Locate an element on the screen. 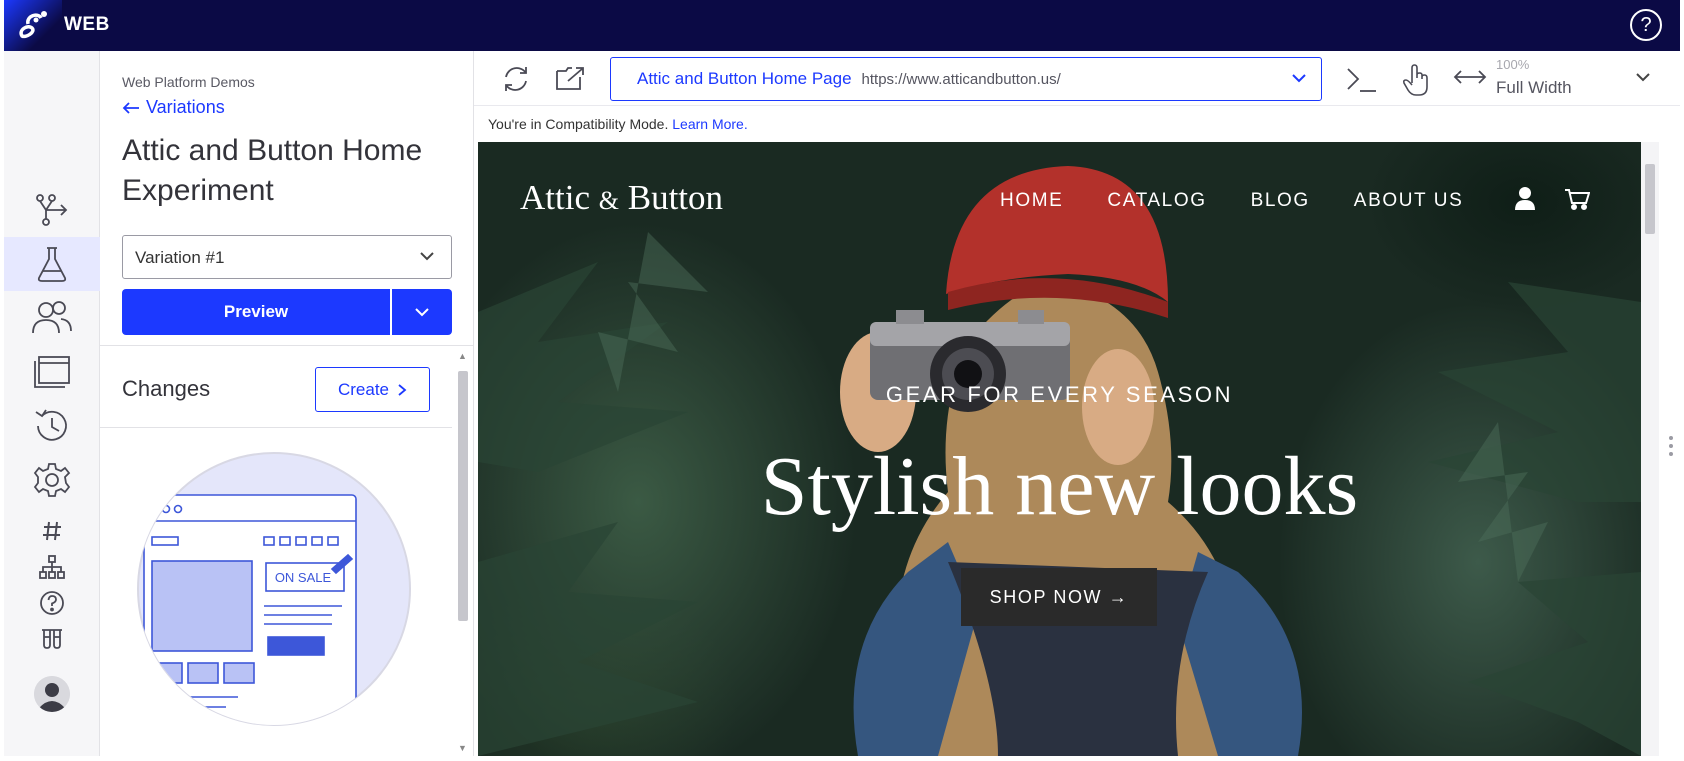  back-link-label: Variations is located at coordinates (185, 107).